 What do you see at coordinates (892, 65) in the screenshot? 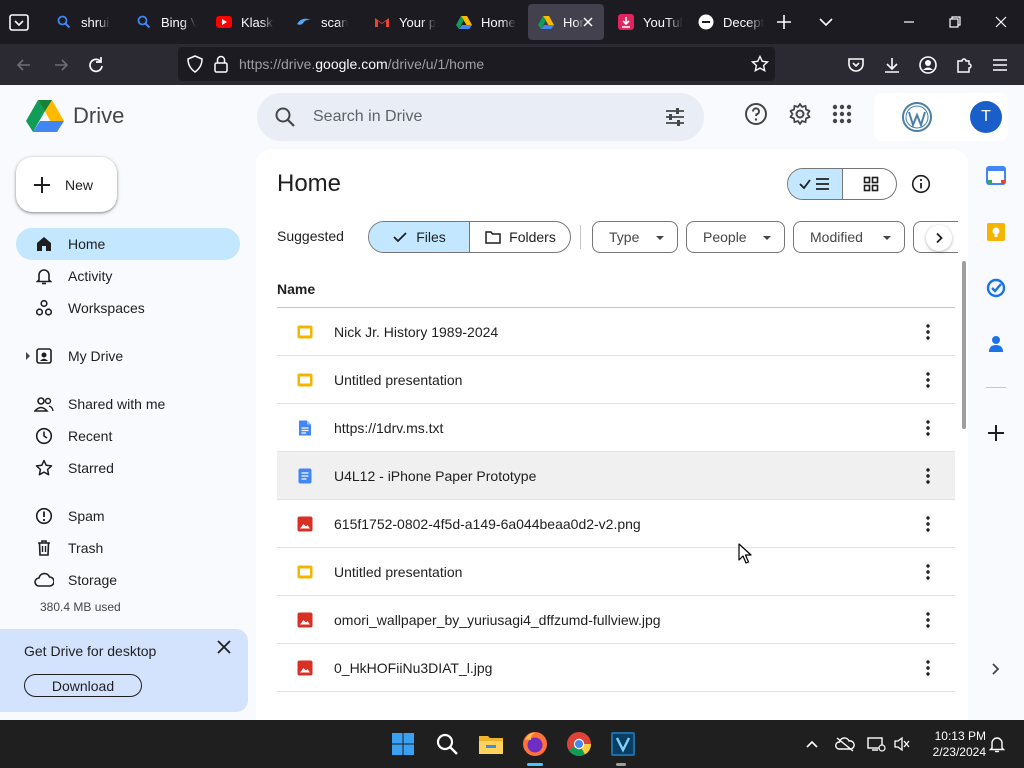
I see `downloads-button` at bounding box center [892, 65].